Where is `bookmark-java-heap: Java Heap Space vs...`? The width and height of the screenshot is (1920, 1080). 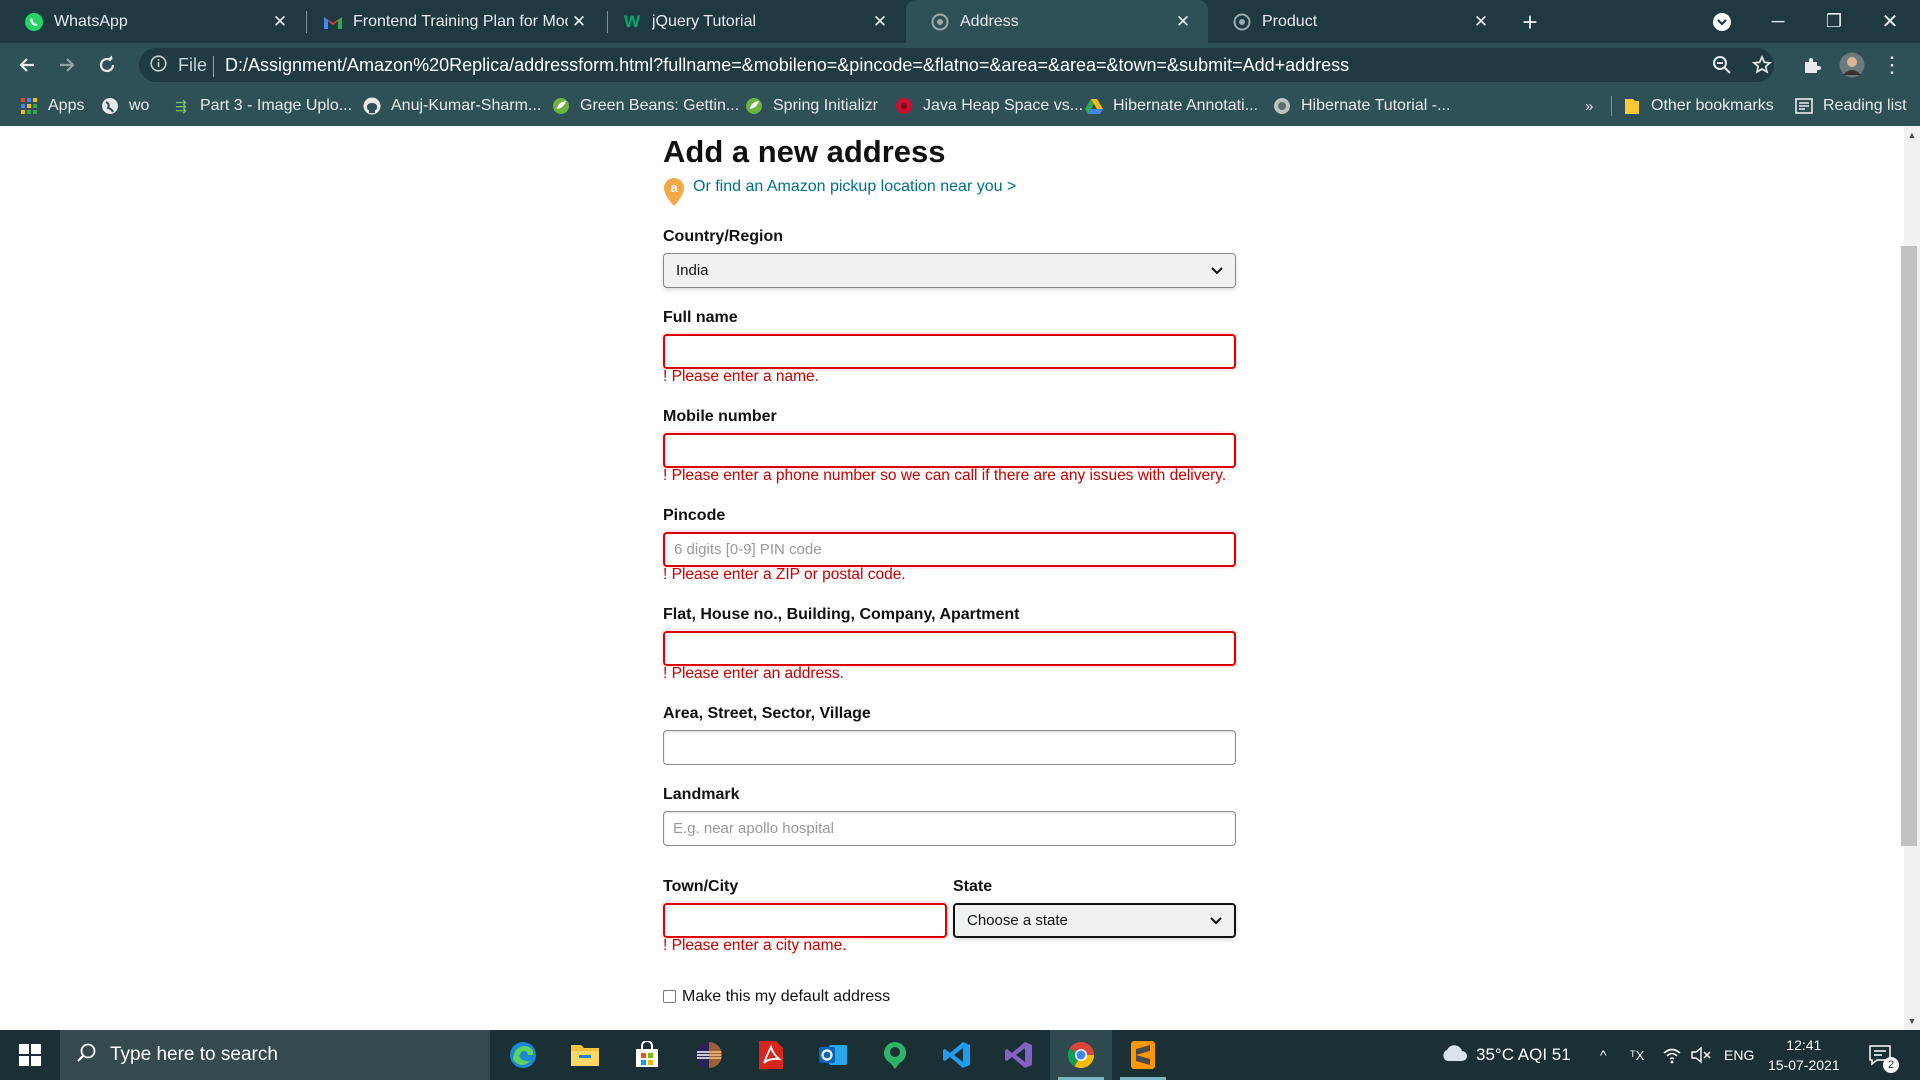 bookmark-java-heap: Java Heap Space vs... is located at coordinates (989, 106).